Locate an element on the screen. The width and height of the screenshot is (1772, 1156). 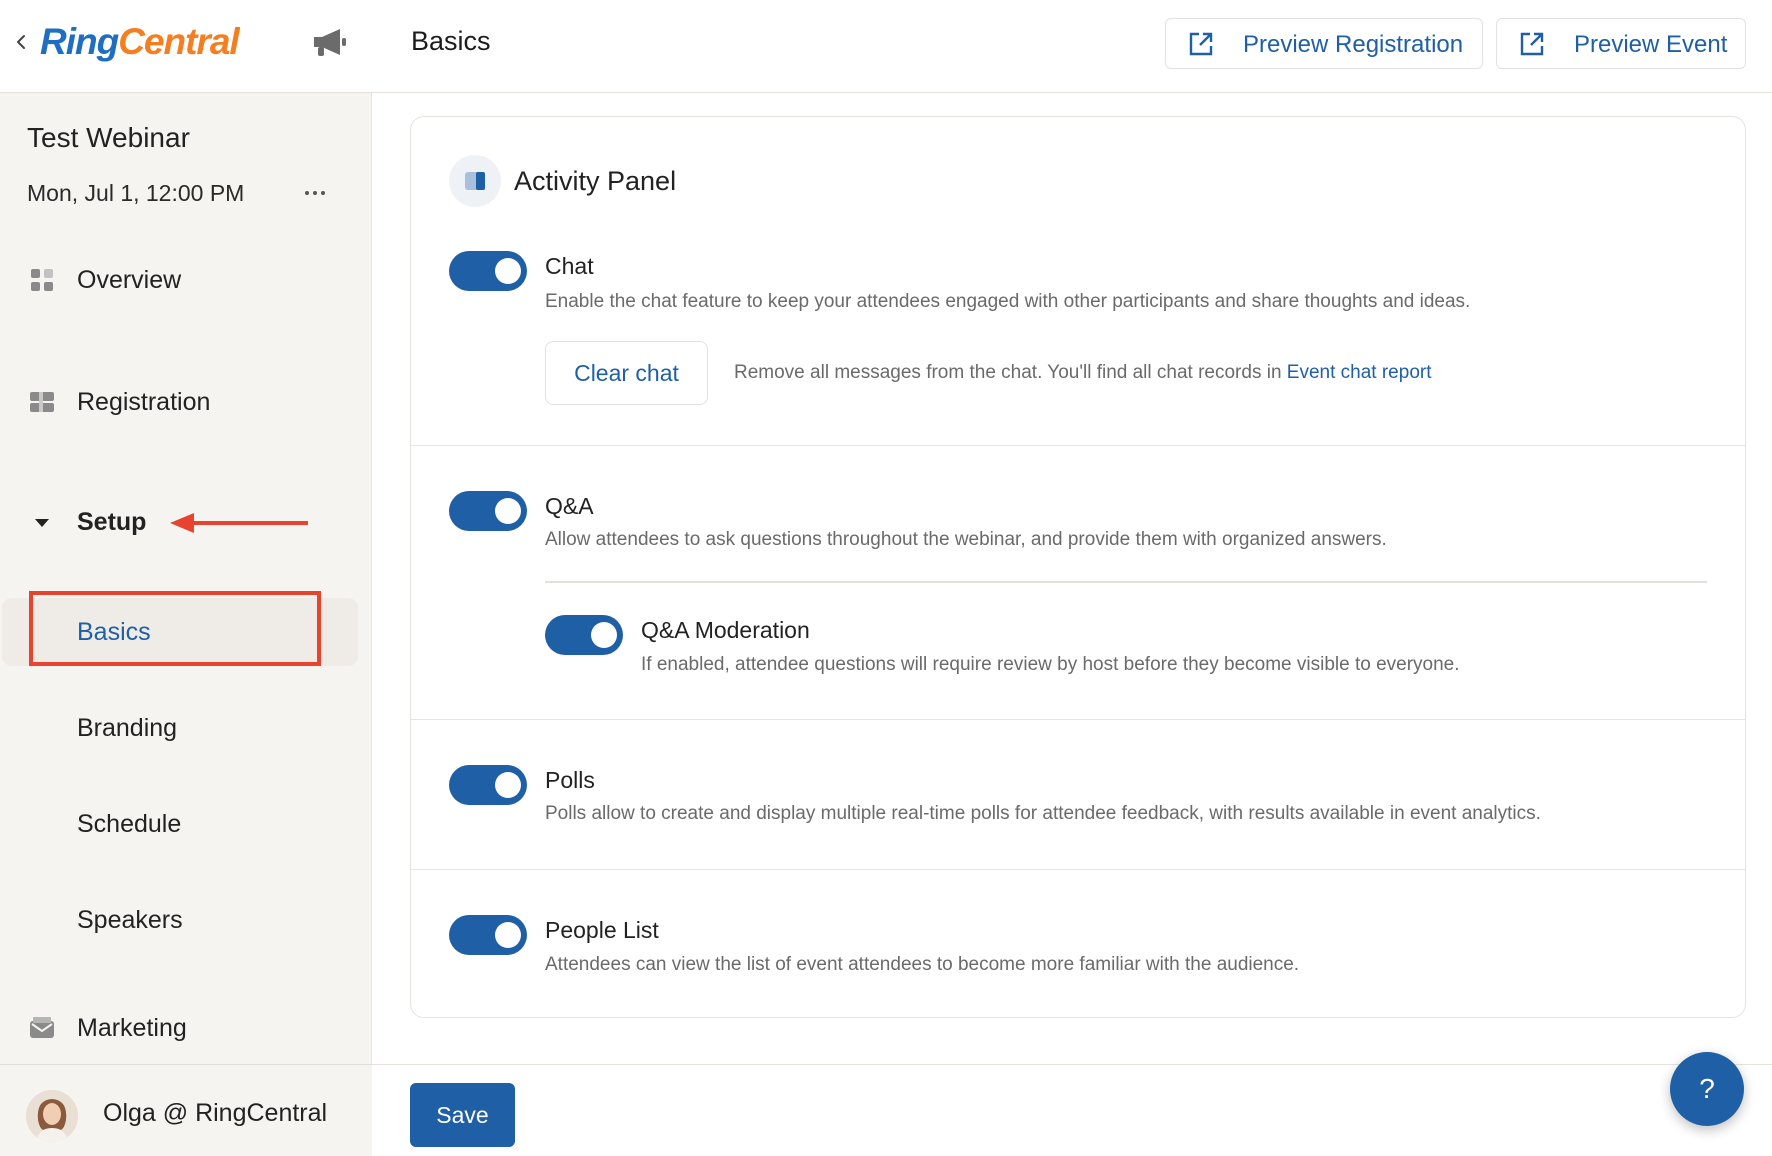
clear-chat-button: Clear chat is located at coordinates (626, 373).